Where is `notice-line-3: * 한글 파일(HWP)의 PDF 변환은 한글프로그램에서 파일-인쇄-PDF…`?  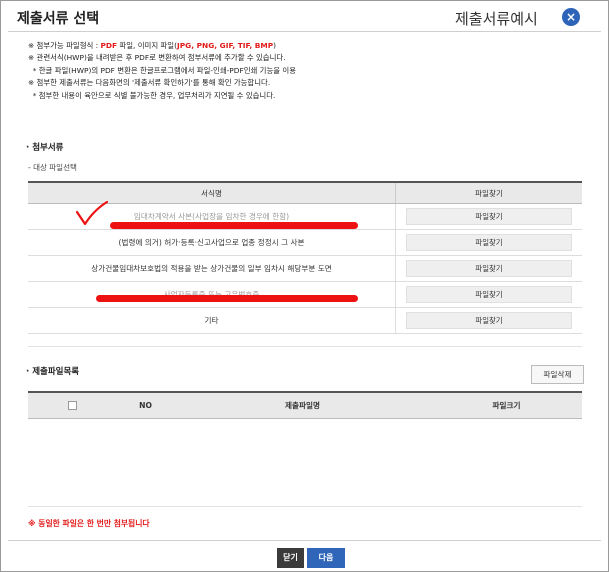 notice-line-3: * 한글 파일(HWP)의 PDF 변환은 한글프로그램에서 파일-인쇄-PDF… is located at coordinates (162, 70).